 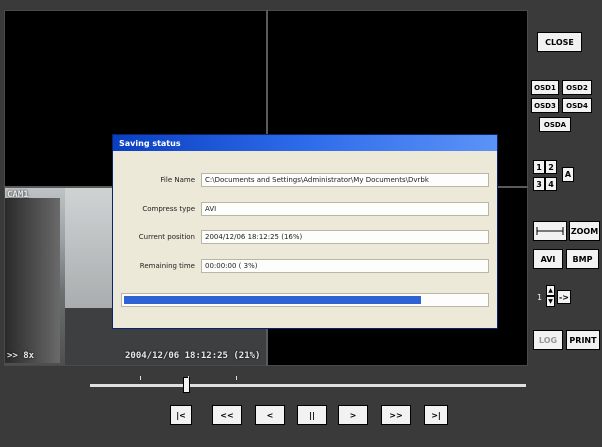 I want to click on playback-speed-label: >> 8x, so click(x=21, y=356).